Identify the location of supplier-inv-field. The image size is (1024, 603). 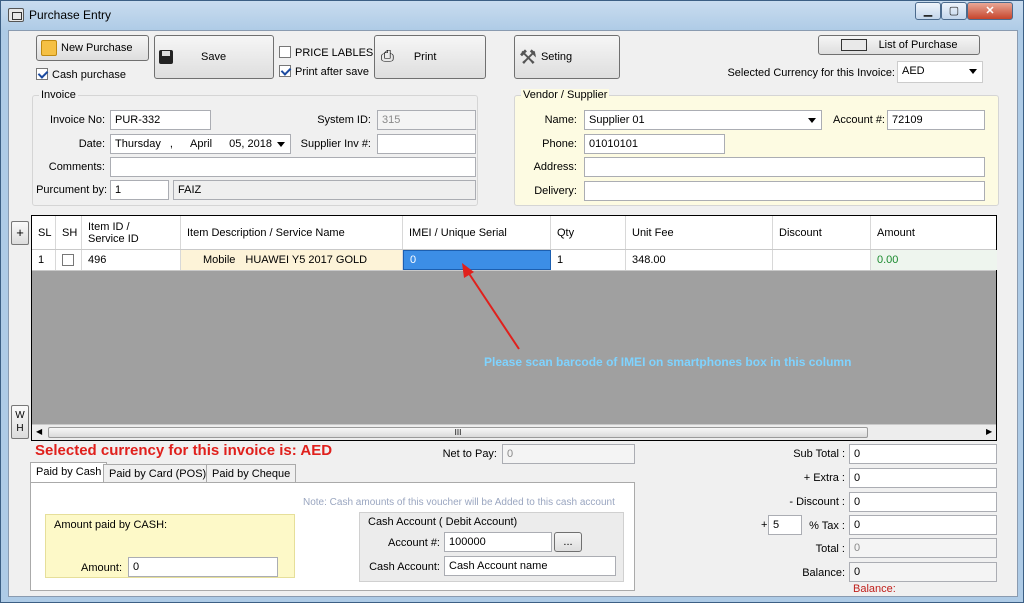
(426, 144).